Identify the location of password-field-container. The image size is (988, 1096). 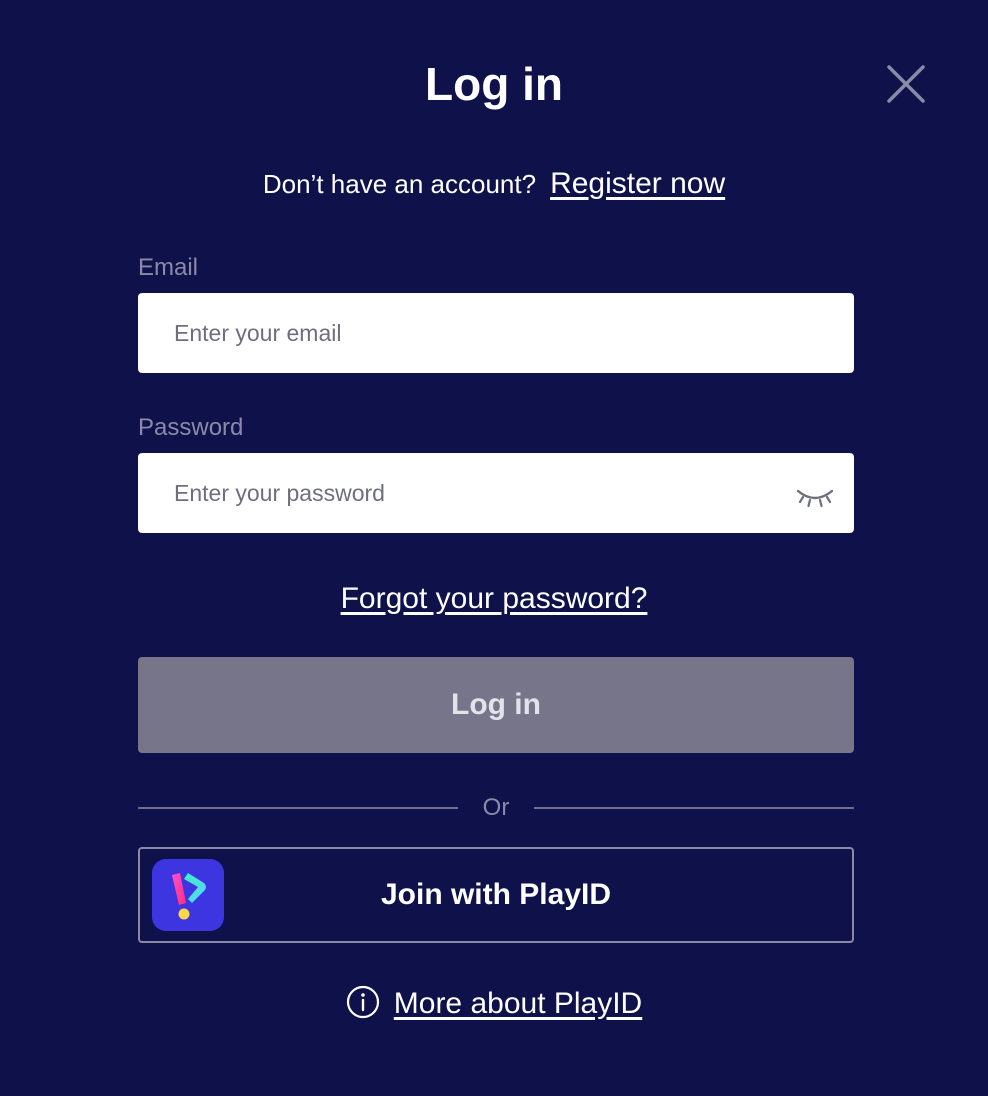
(496, 493).